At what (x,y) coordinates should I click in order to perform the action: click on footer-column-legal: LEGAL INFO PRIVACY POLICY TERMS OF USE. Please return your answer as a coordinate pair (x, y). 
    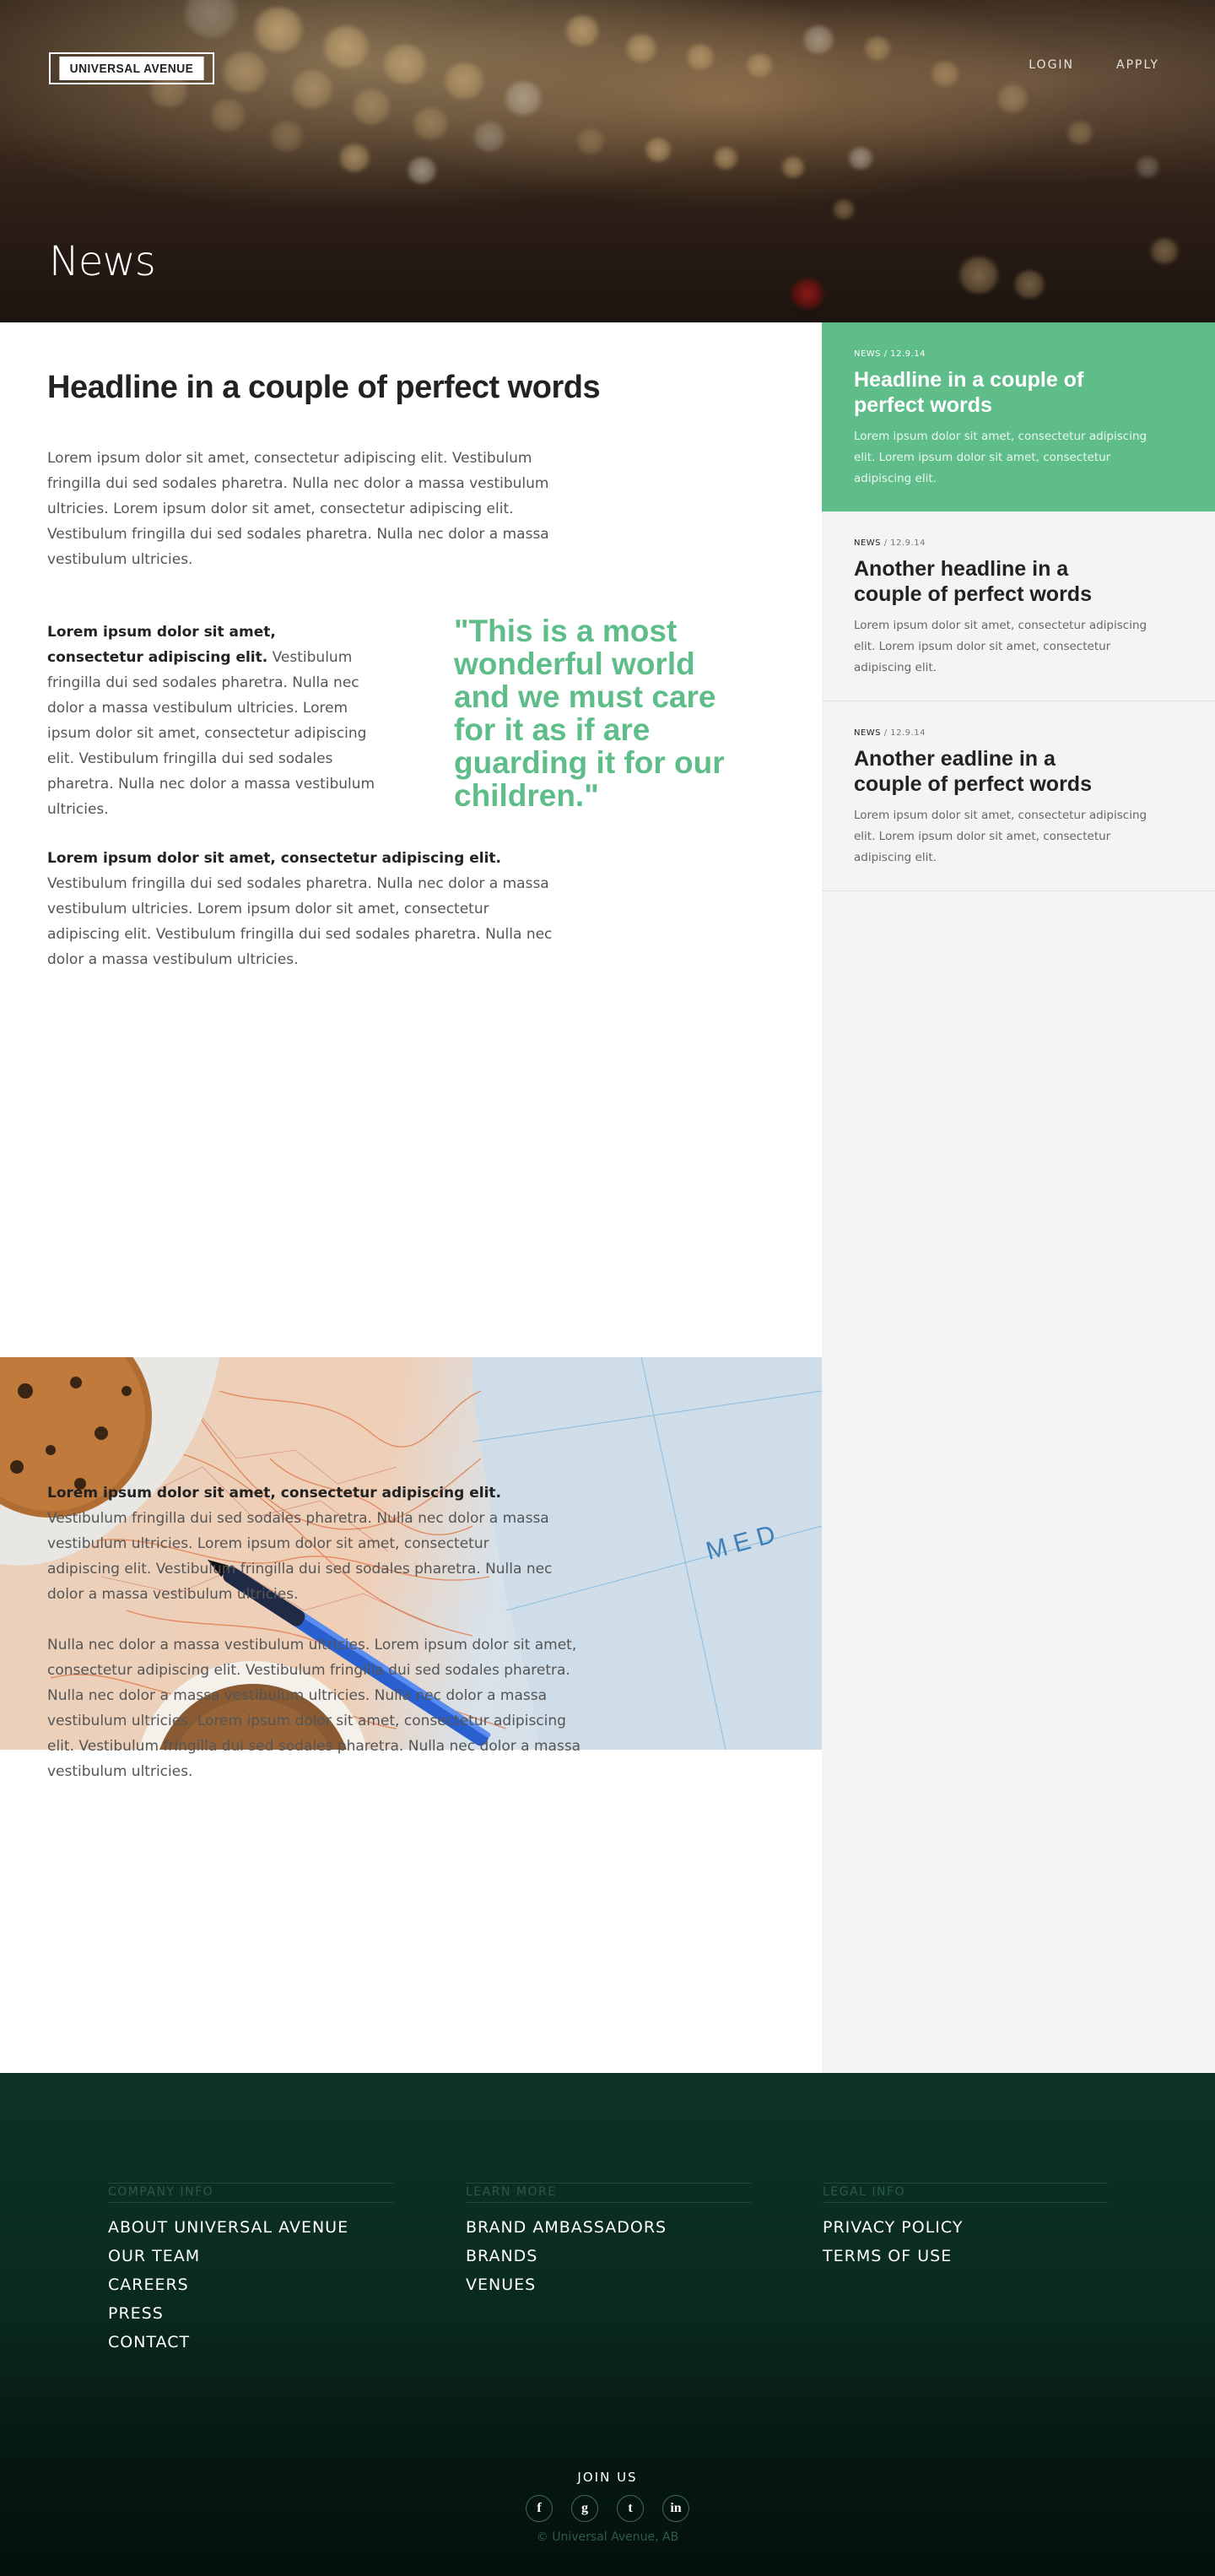
    Looking at the image, I should click on (965, 2226).